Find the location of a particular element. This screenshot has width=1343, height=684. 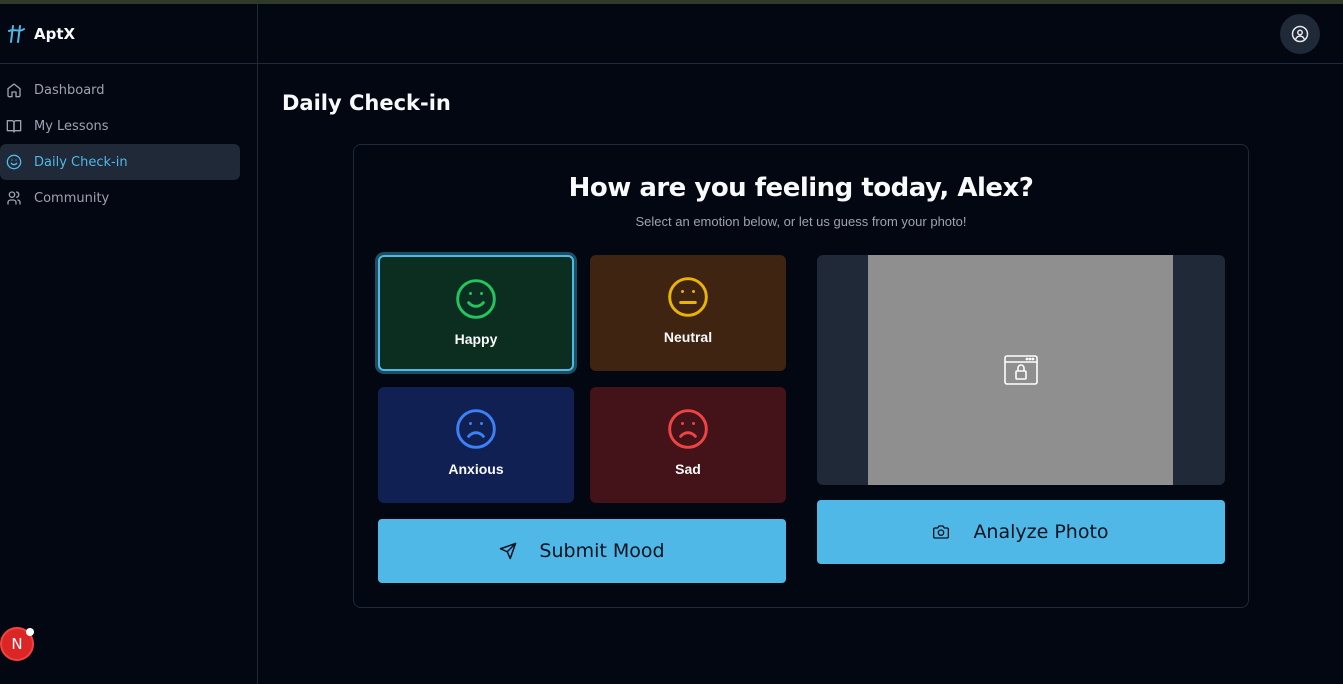

mood-option-happy: Happy is located at coordinates (476, 313).